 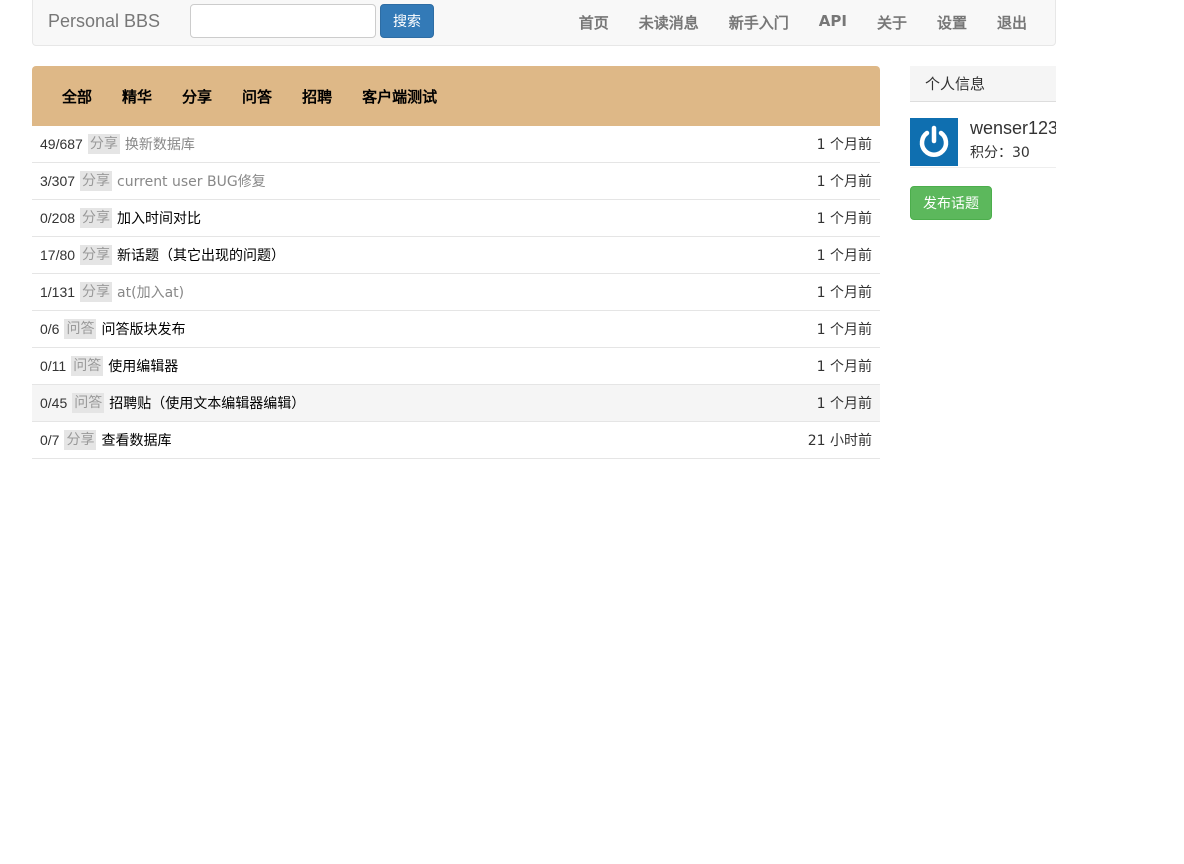 I want to click on nav-links: 首页 未读消息 新手入门 API 关于 设置 退出, so click(x=788, y=22).